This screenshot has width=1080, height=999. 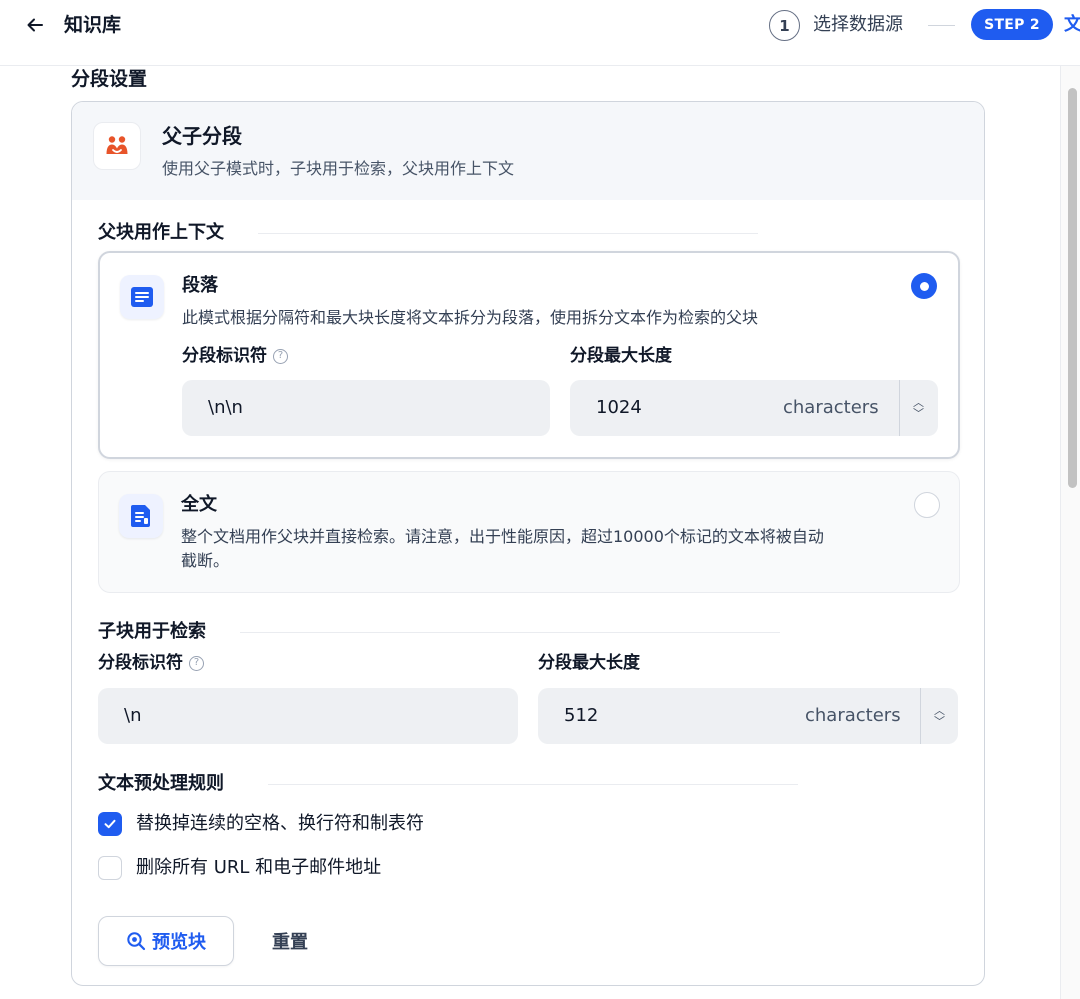 I want to click on arrow-left-icon, so click(x=35, y=25).